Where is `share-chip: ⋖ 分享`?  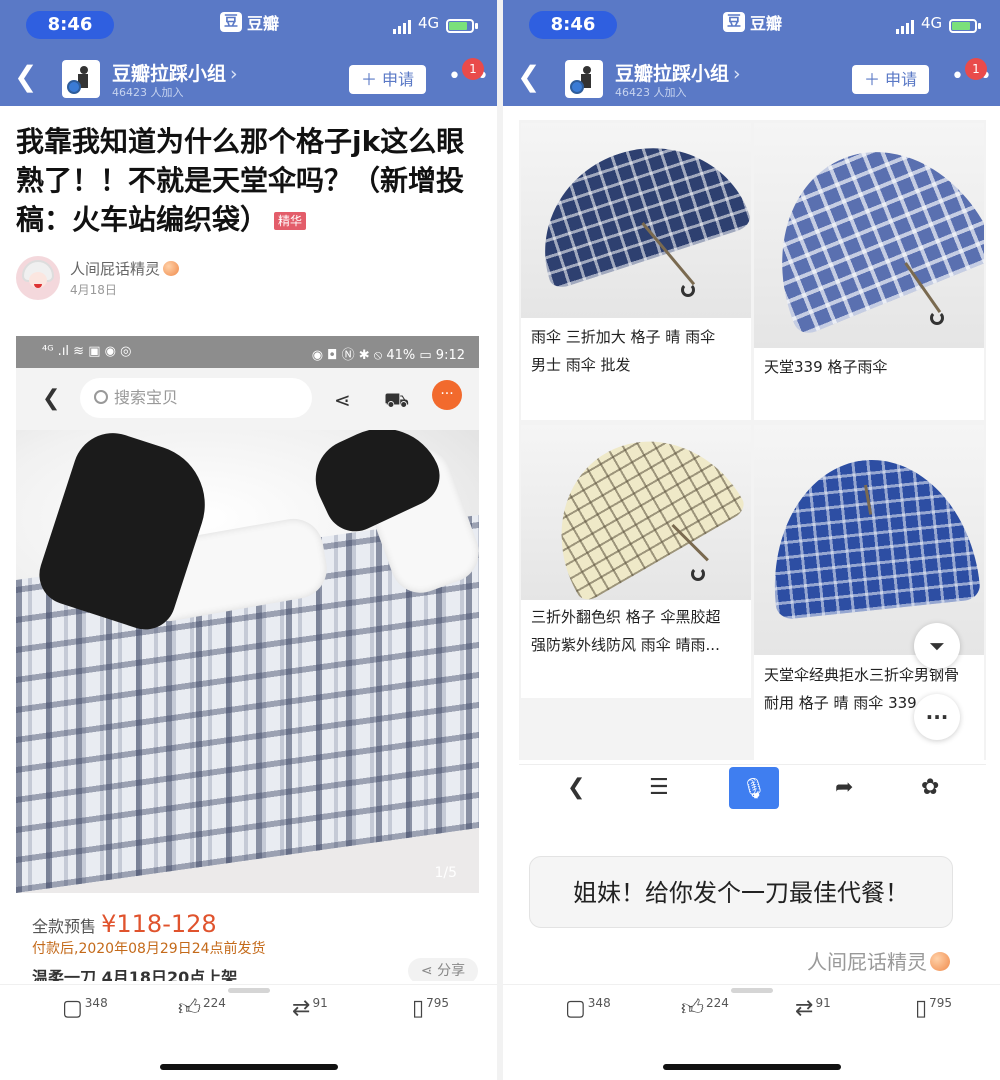
share-chip: ⋖ 分享 is located at coordinates (443, 969).